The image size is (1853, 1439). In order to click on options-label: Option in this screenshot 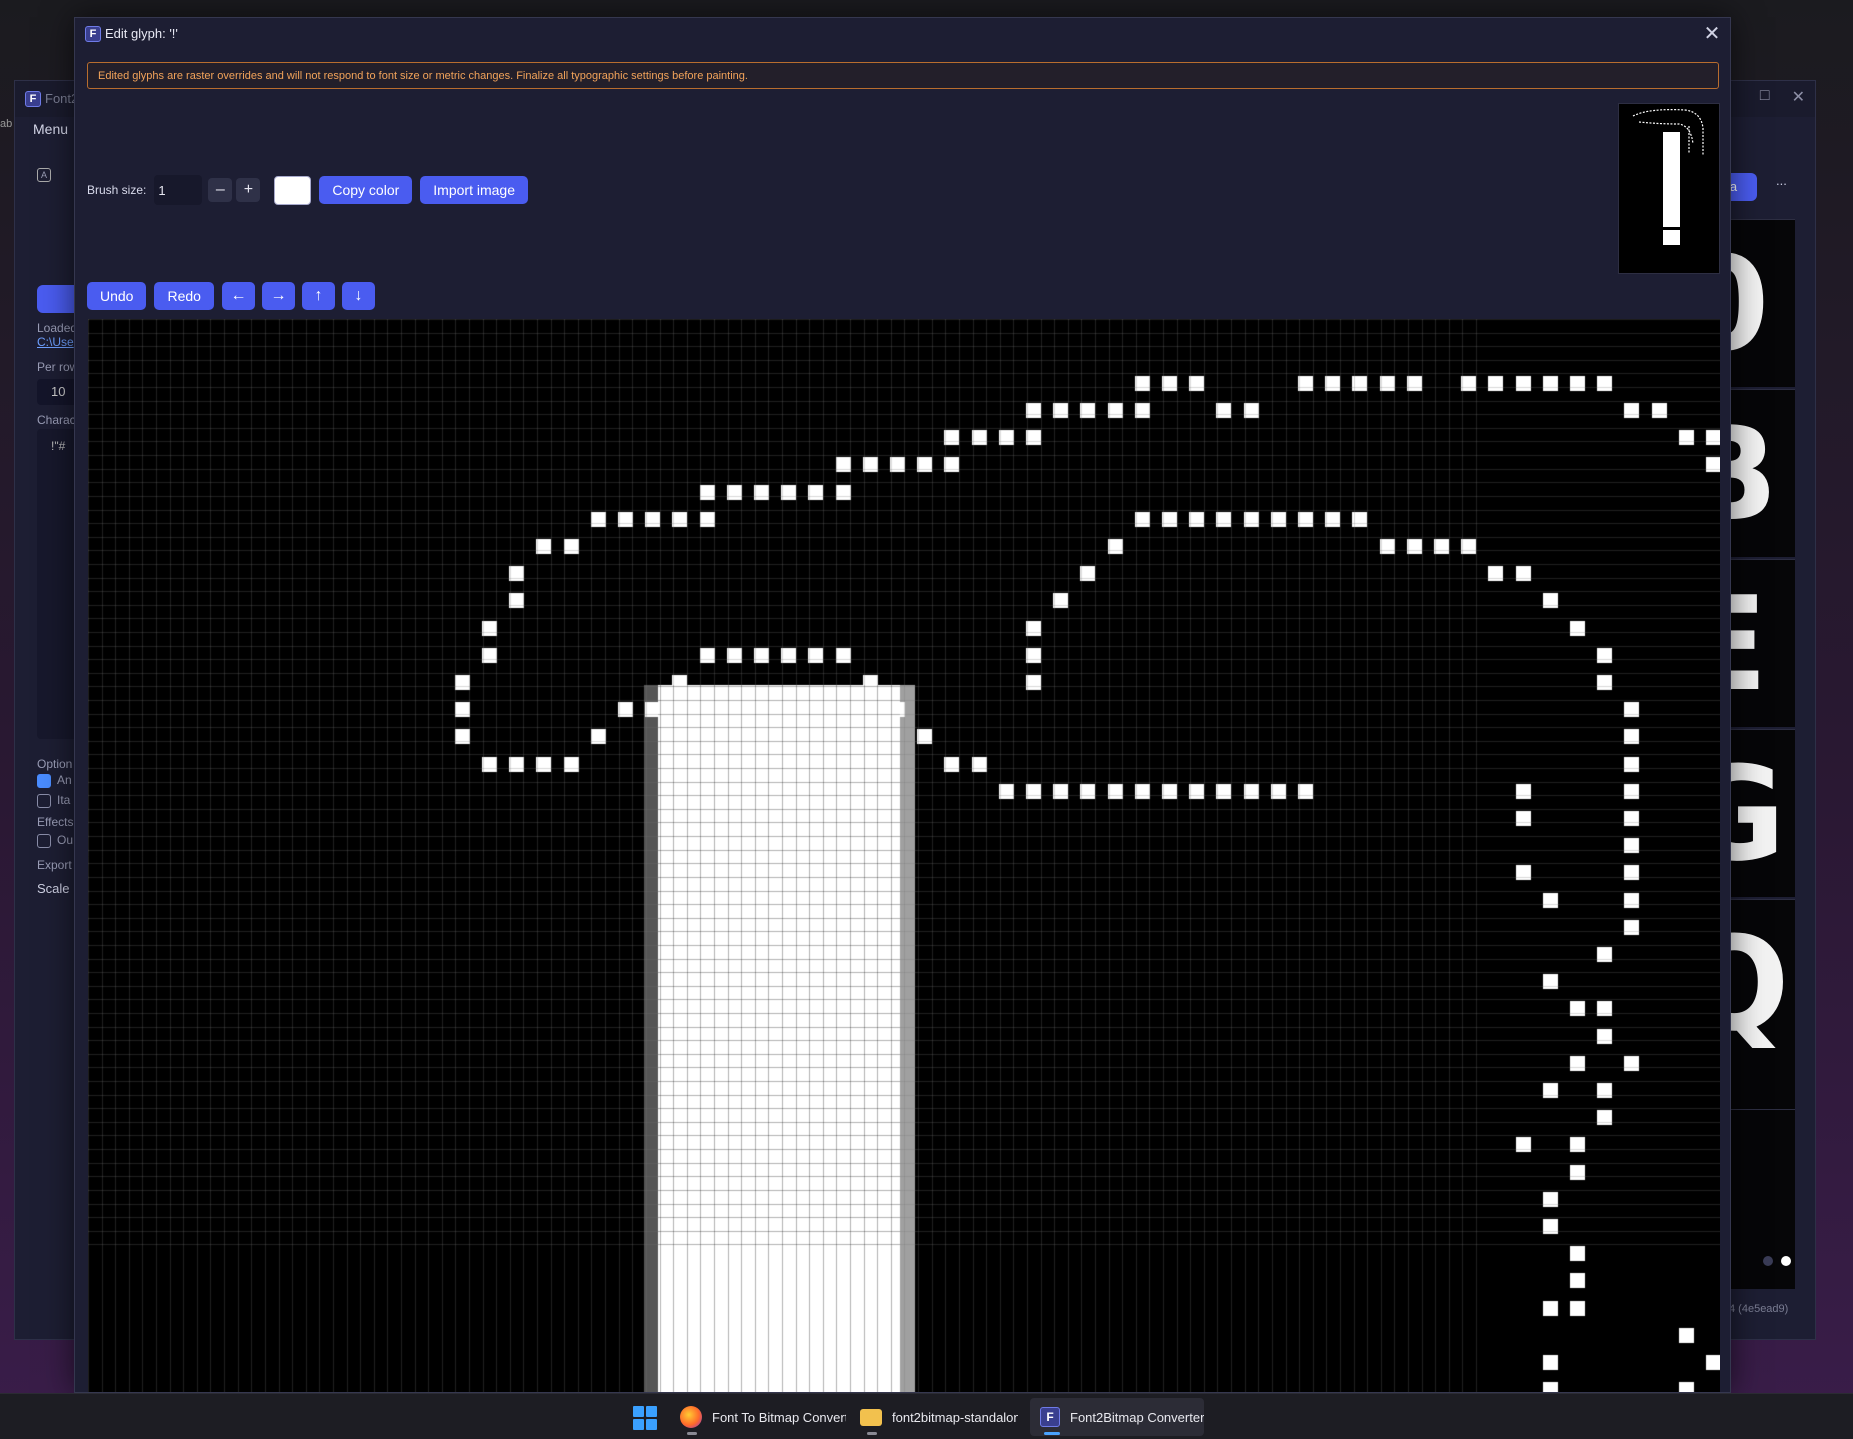, I will do `click(55, 764)`.